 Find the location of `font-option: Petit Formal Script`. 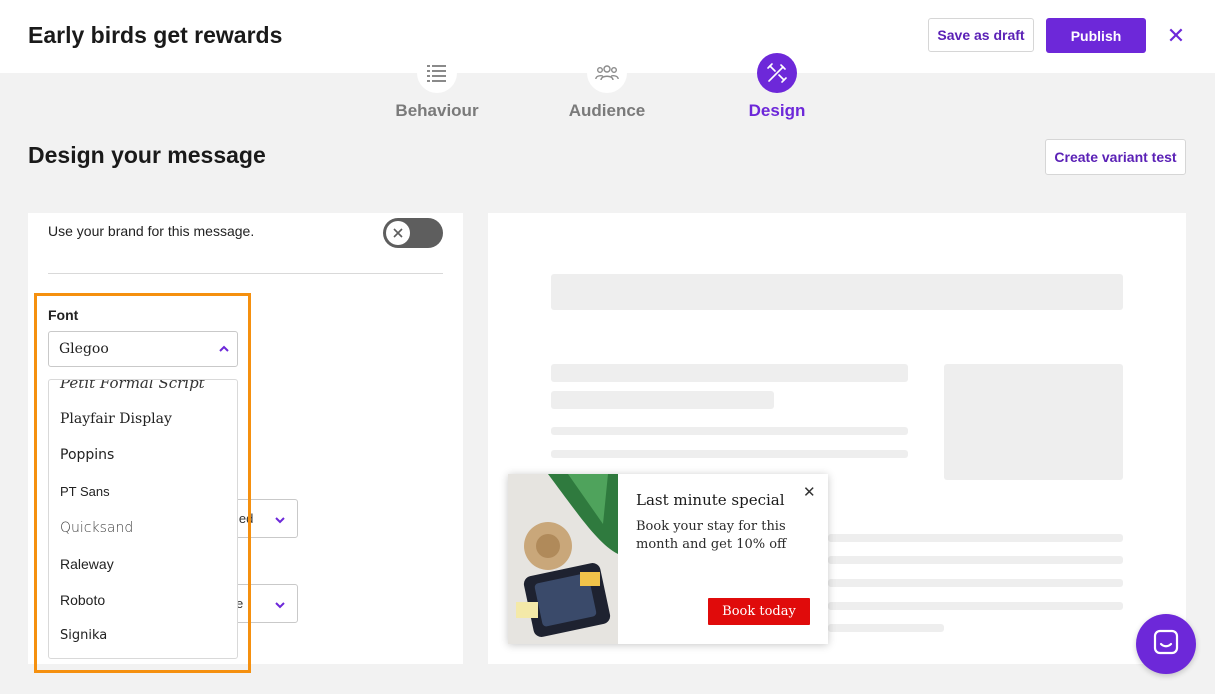

font-option: Petit Formal Script is located at coordinates (132, 386).